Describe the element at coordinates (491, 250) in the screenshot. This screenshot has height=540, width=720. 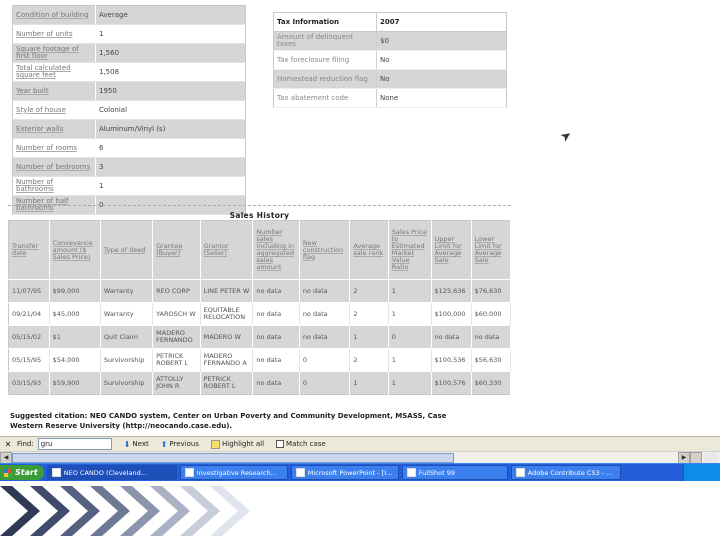
I see `sales-column-header: Lower Limit for Average Sale` at that location.